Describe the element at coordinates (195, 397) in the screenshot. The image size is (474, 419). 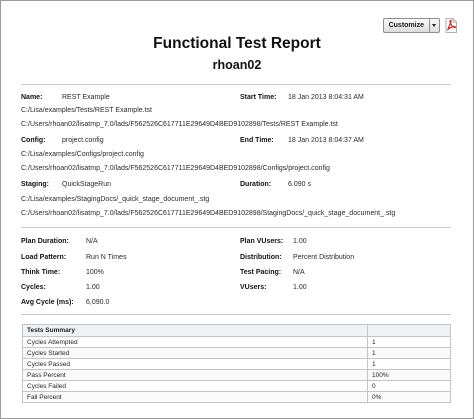
I see `row-label: Fail Percent` at that location.